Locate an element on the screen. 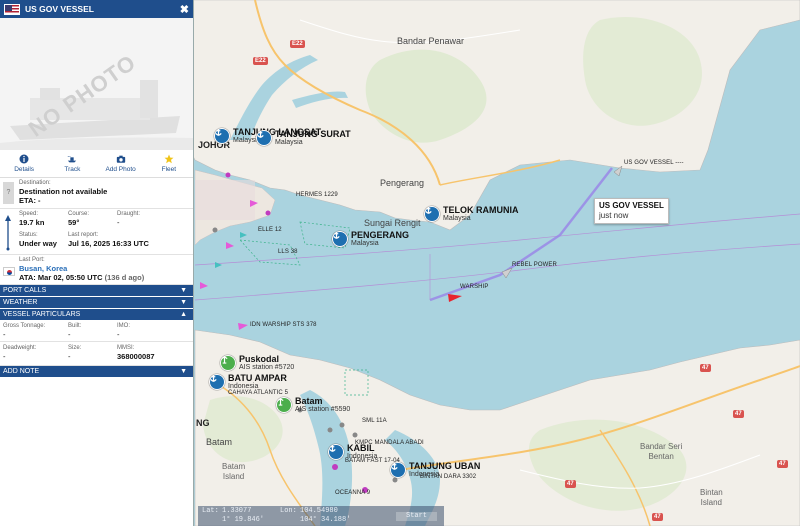 This screenshot has width=800, height=526. ship-label-elle: ELLE 12 is located at coordinates (270, 230).